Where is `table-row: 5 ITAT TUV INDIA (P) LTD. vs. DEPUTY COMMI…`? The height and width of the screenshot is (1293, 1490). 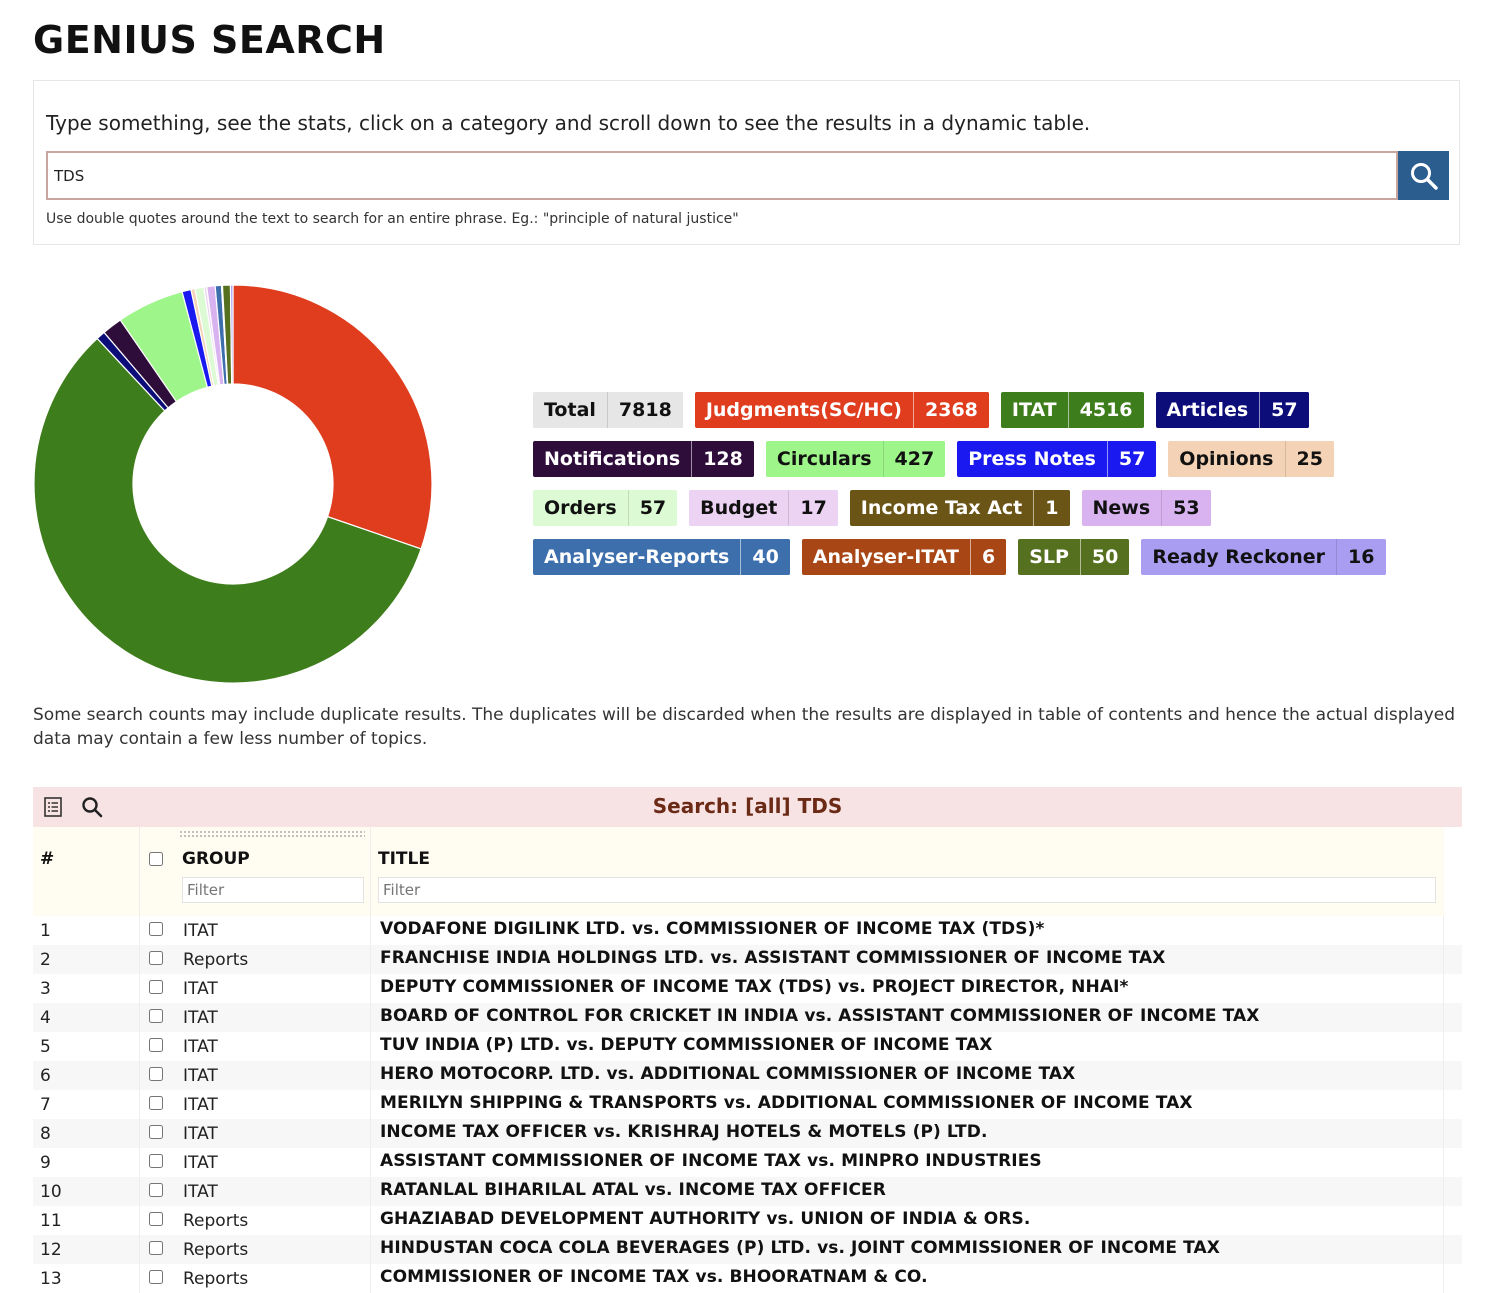
table-row: 5 ITAT TUV INDIA (P) LTD. vs. DEPUTY COMMI… is located at coordinates (747, 1046).